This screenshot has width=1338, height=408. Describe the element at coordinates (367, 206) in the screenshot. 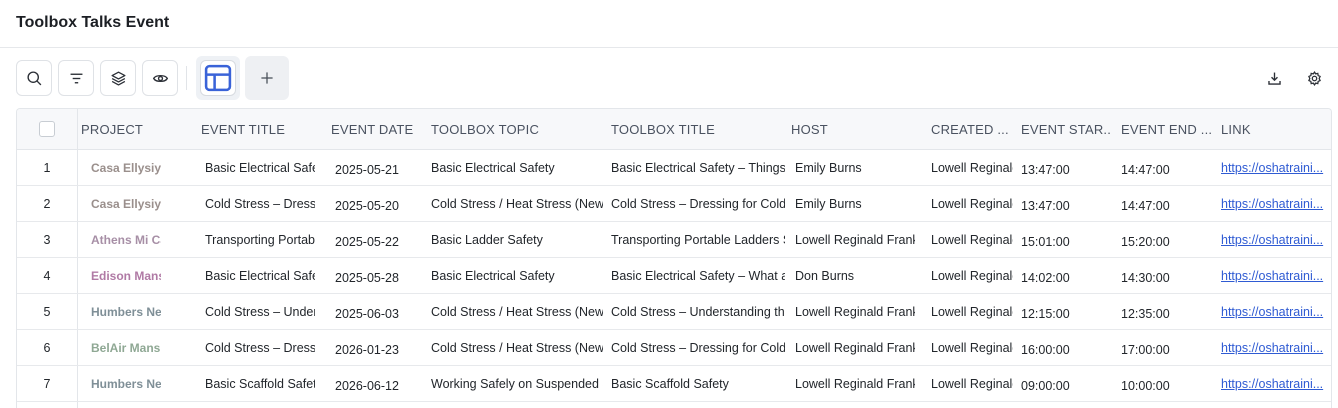

I see `cell-event-date: 2025-05-20` at that location.